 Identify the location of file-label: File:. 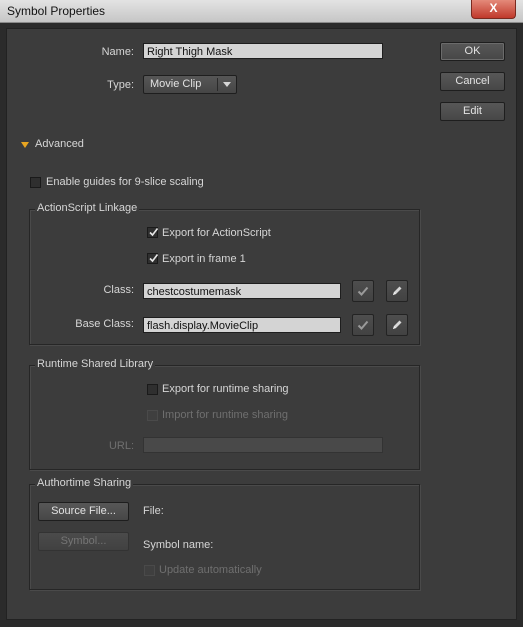
(153, 511).